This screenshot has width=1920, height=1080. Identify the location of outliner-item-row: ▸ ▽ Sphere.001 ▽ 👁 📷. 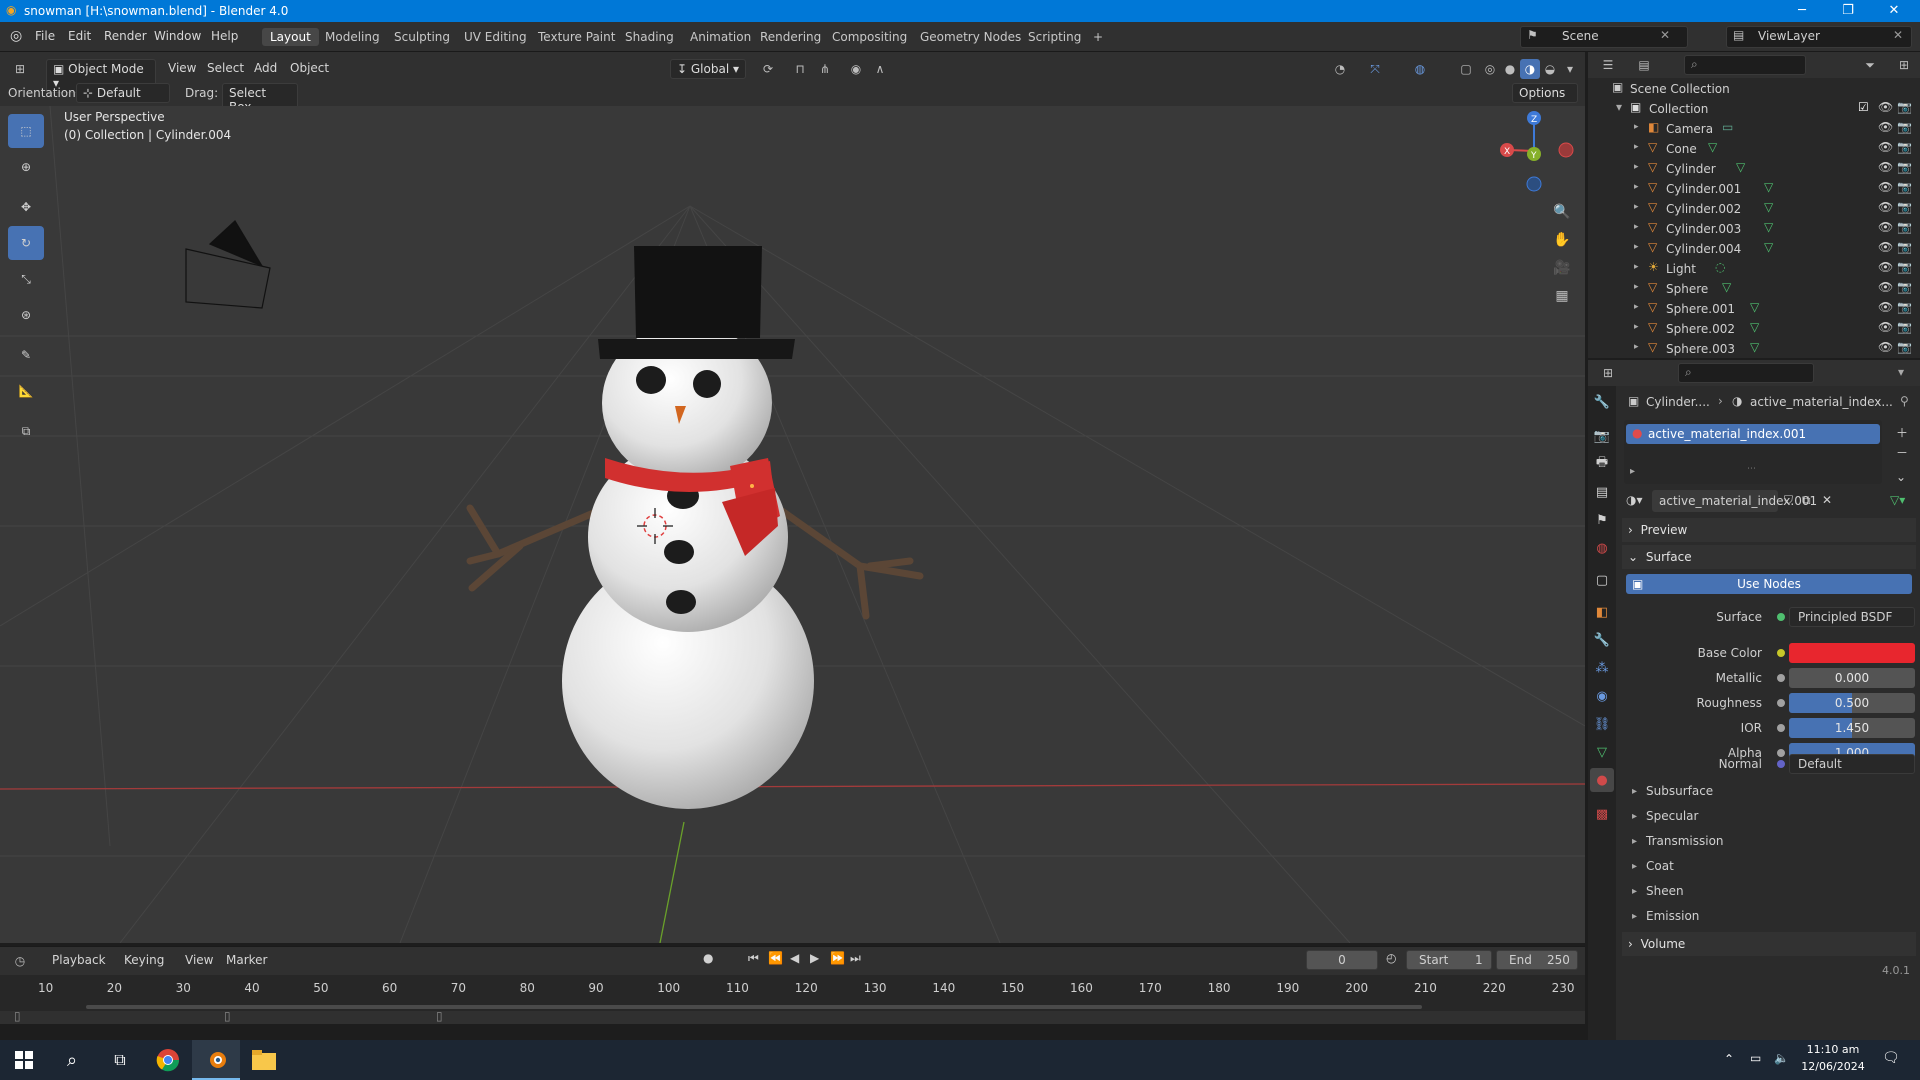
(1754, 308).